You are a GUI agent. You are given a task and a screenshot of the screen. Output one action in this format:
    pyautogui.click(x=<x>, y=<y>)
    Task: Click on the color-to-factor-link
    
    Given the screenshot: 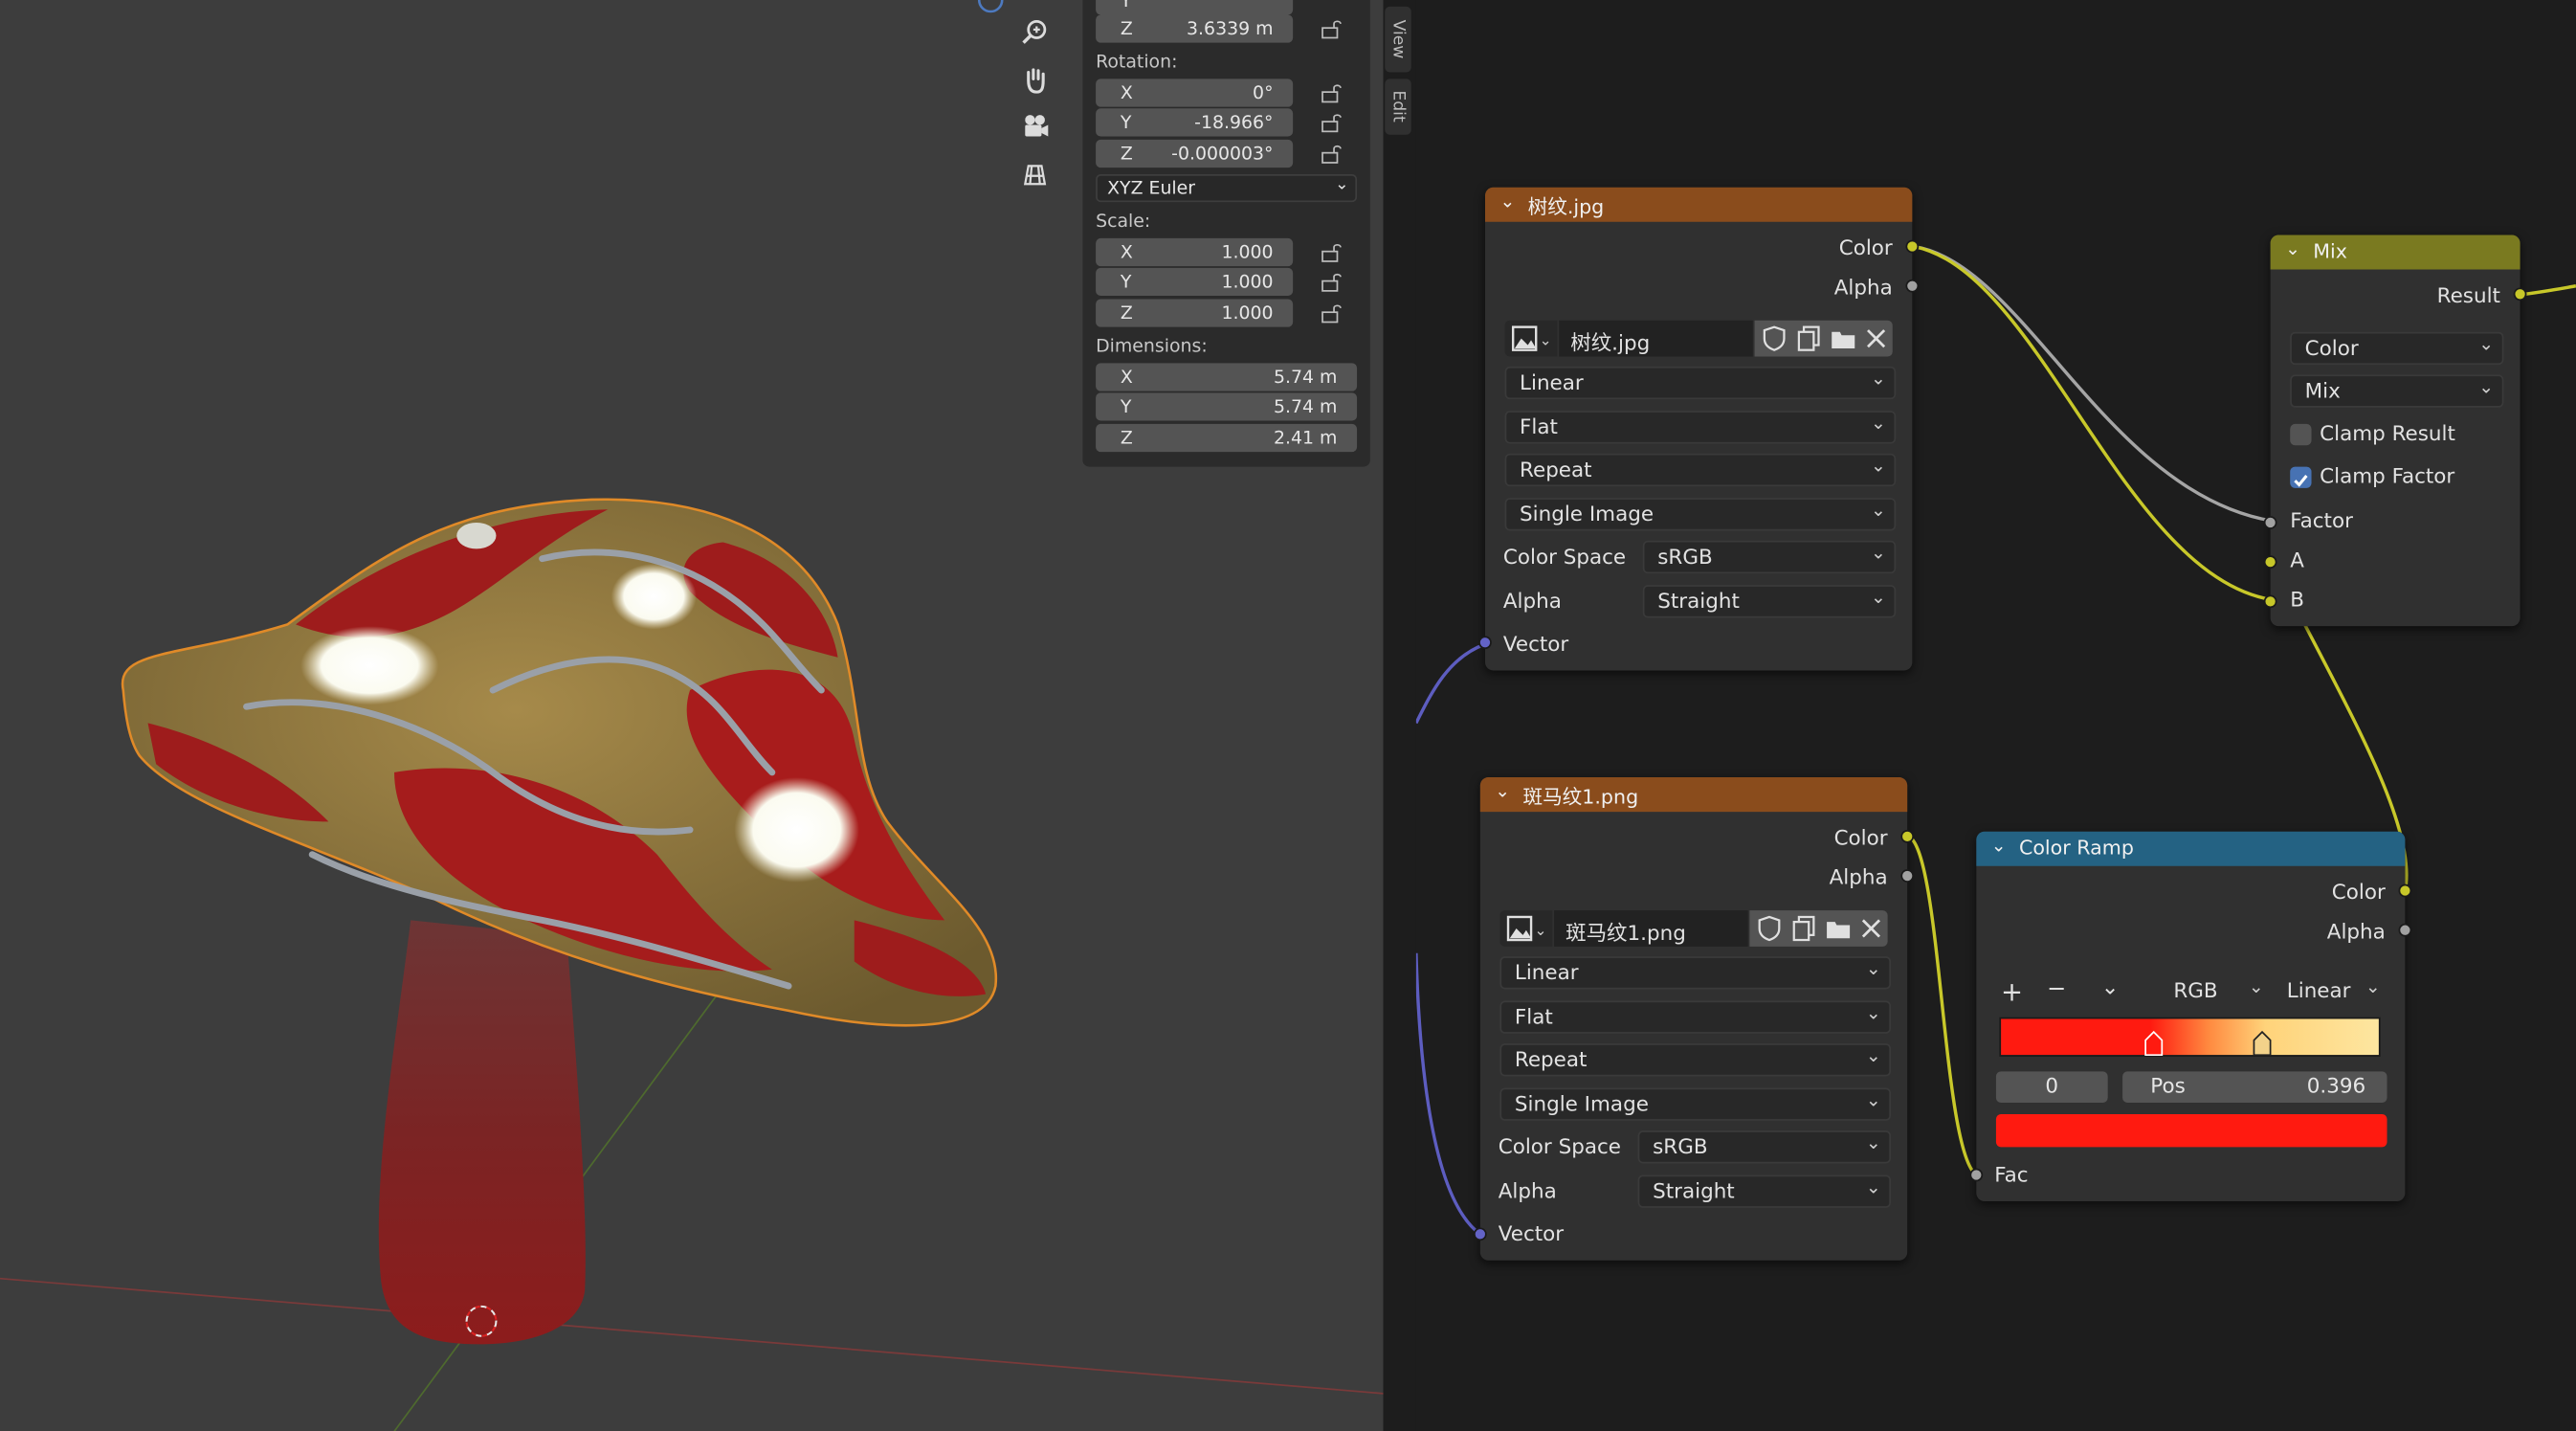 What is the action you would take?
    pyautogui.click(x=2093, y=384)
    